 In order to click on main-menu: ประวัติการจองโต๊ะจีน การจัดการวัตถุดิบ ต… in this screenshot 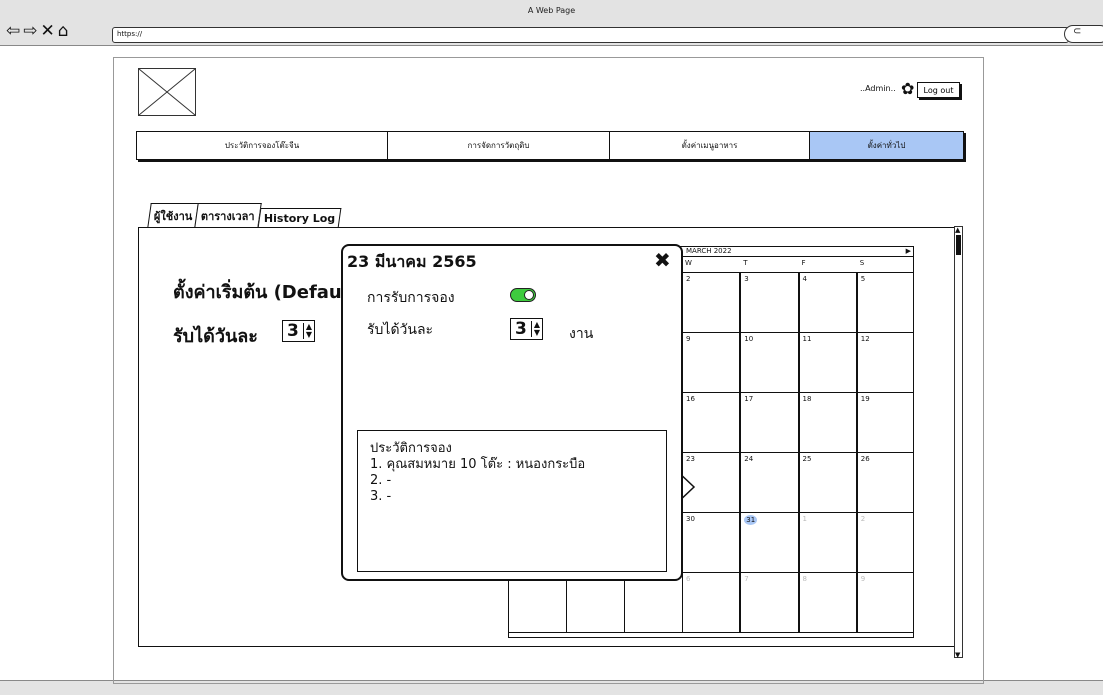, I will do `click(550, 145)`.